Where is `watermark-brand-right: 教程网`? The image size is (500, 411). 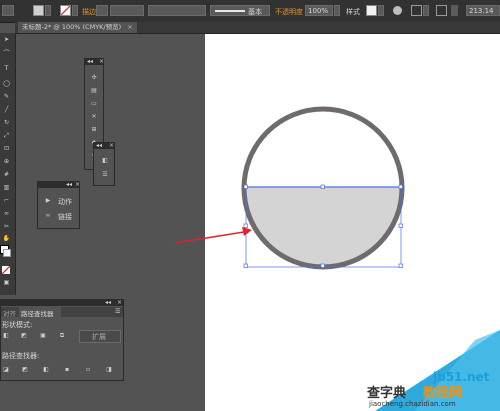 watermark-brand-right: 教程网 is located at coordinates (443, 393).